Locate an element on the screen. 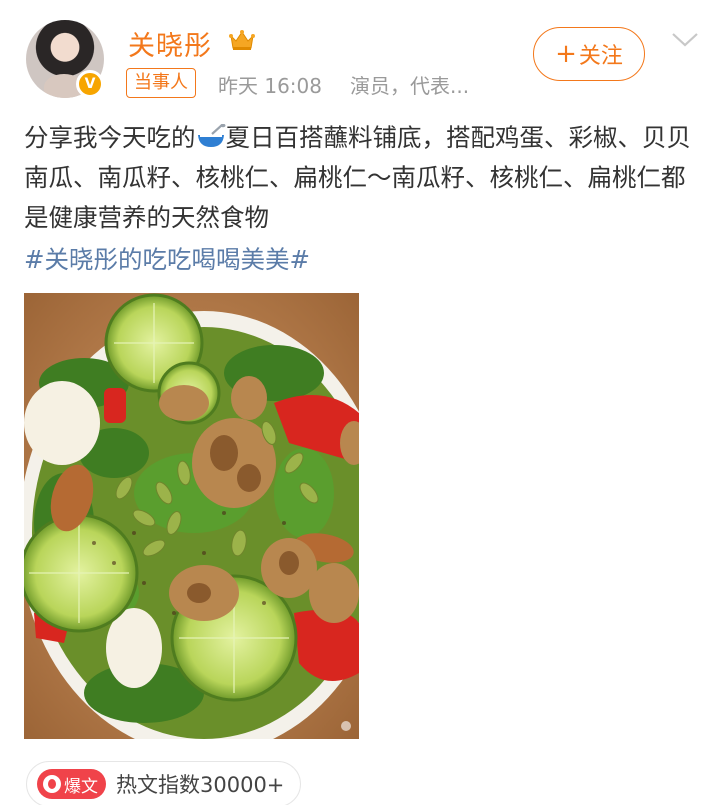 The width and height of the screenshot is (706, 805). plus-icon: + is located at coordinates (566, 54).